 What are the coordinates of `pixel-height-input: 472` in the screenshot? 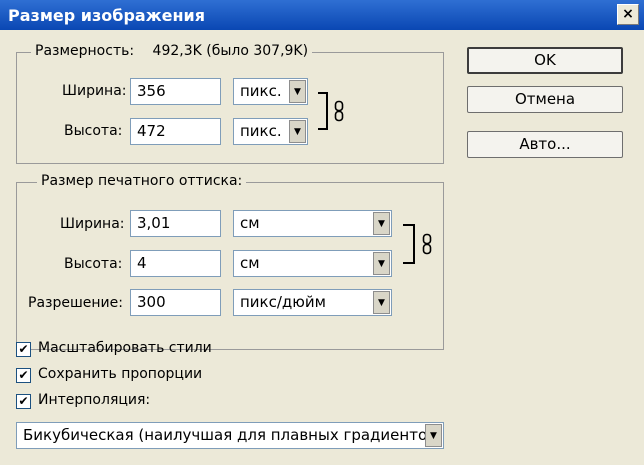 It's located at (175, 131).